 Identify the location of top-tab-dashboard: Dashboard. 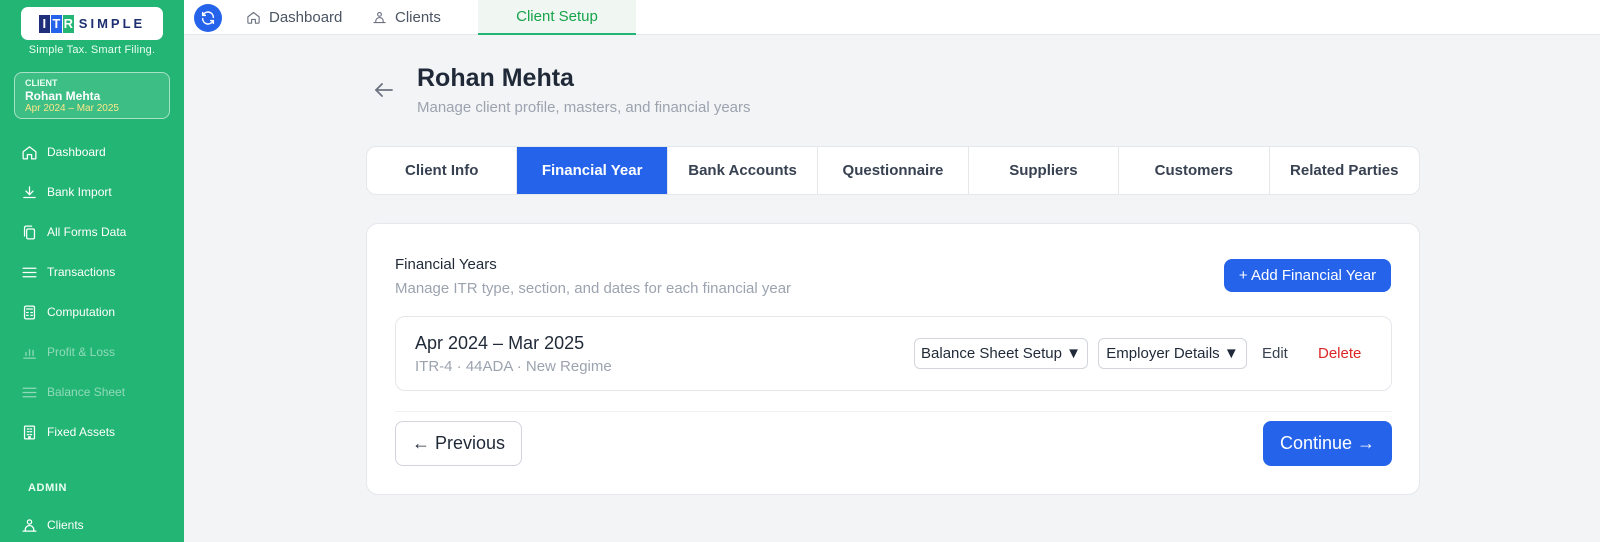
(294, 17).